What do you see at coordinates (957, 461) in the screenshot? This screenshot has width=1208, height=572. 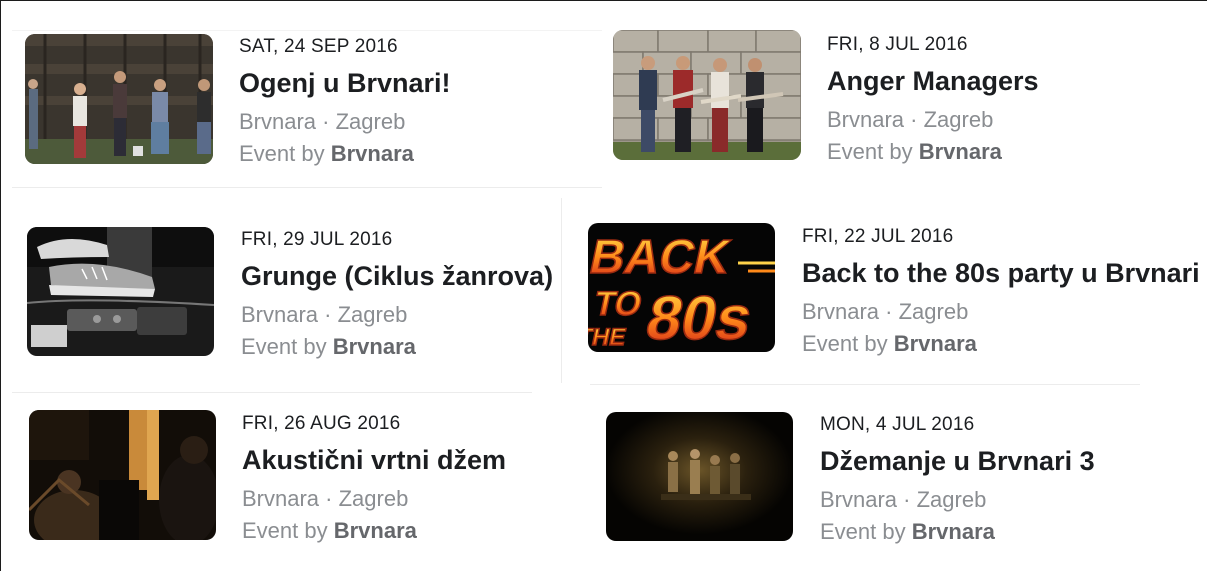 I see `event-title: Džemanje u Brvnari 3` at bounding box center [957, 461].